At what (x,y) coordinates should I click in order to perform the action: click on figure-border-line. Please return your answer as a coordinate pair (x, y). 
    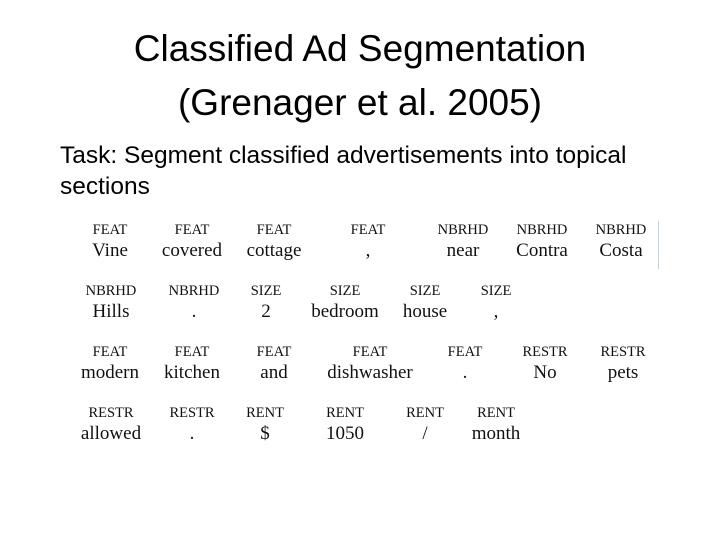
    Looking at the image, I should click on (658, 245).